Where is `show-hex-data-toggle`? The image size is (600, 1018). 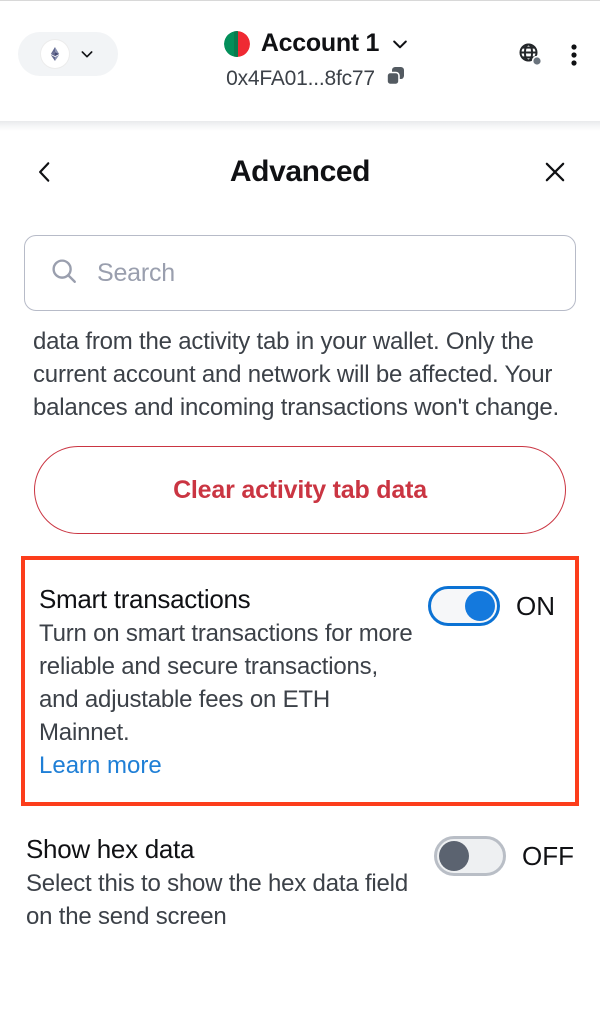 show-hex-data-toggle is located at coordinates (470, 856).